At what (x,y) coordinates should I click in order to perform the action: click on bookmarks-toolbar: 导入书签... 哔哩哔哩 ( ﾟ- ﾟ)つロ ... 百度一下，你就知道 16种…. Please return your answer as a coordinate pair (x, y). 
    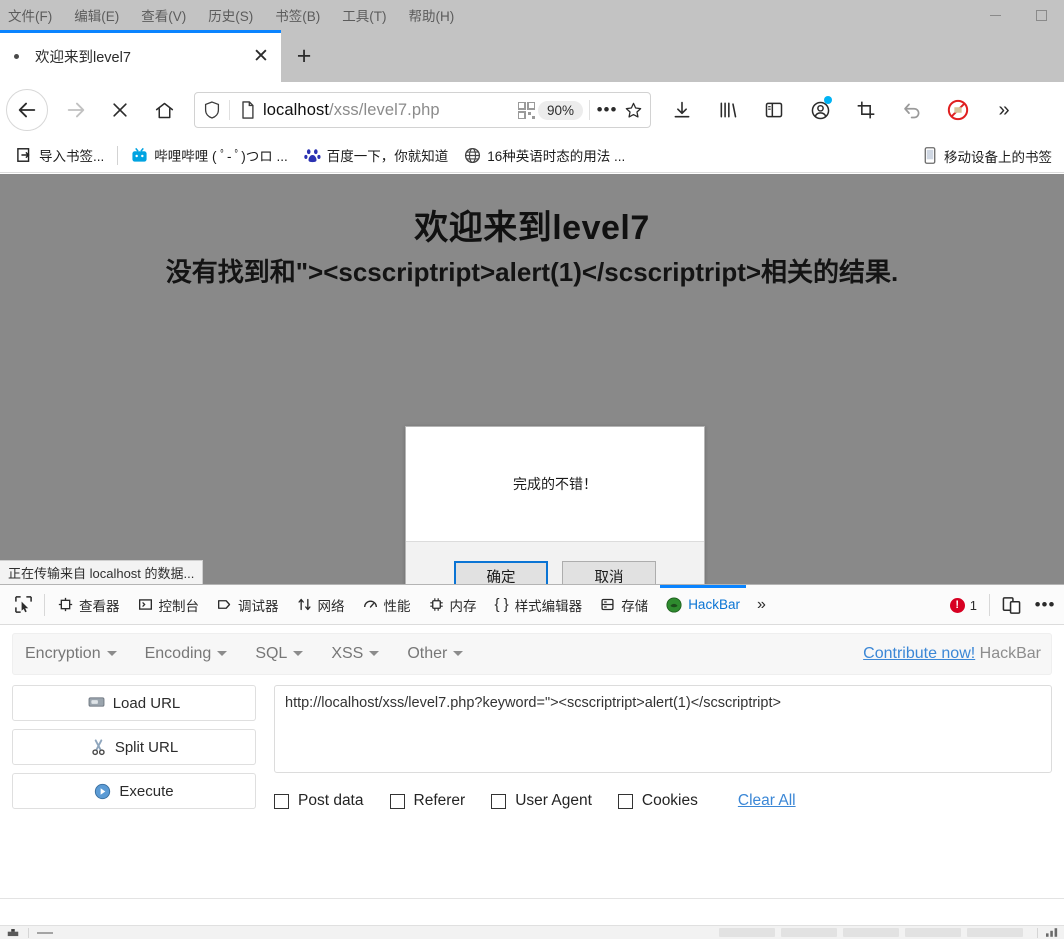
    Looking at the image, I should click on (532, 155).